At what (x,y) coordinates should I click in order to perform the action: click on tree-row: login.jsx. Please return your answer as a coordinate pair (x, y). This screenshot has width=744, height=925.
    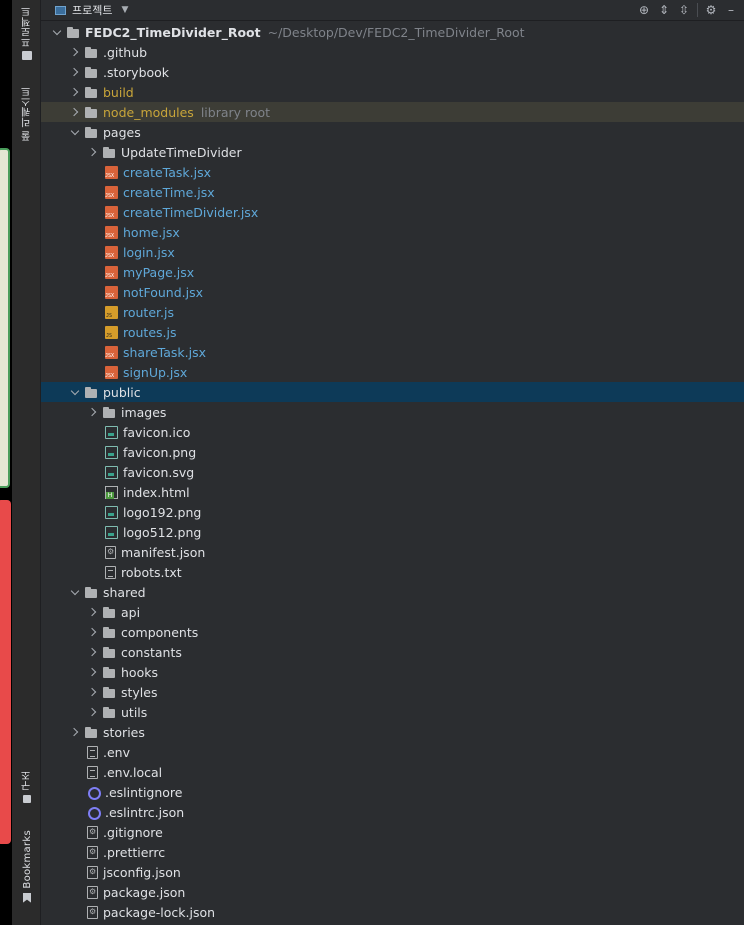
    Looking at the image, I should click on (392, 252).